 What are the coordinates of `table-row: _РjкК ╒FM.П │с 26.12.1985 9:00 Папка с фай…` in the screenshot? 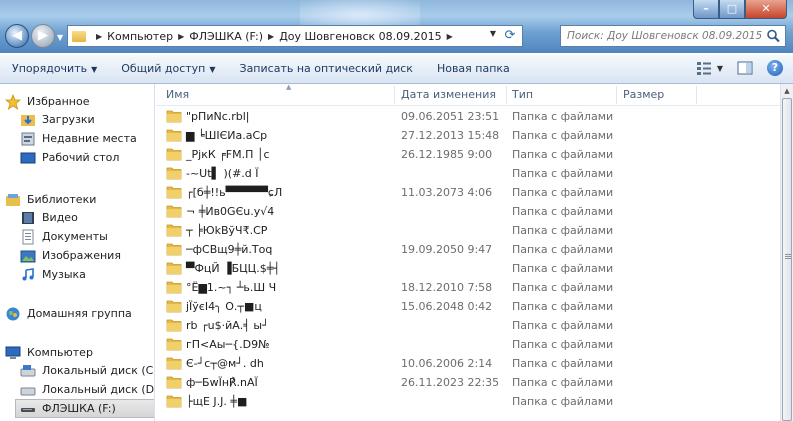 It's located at (468, 154).